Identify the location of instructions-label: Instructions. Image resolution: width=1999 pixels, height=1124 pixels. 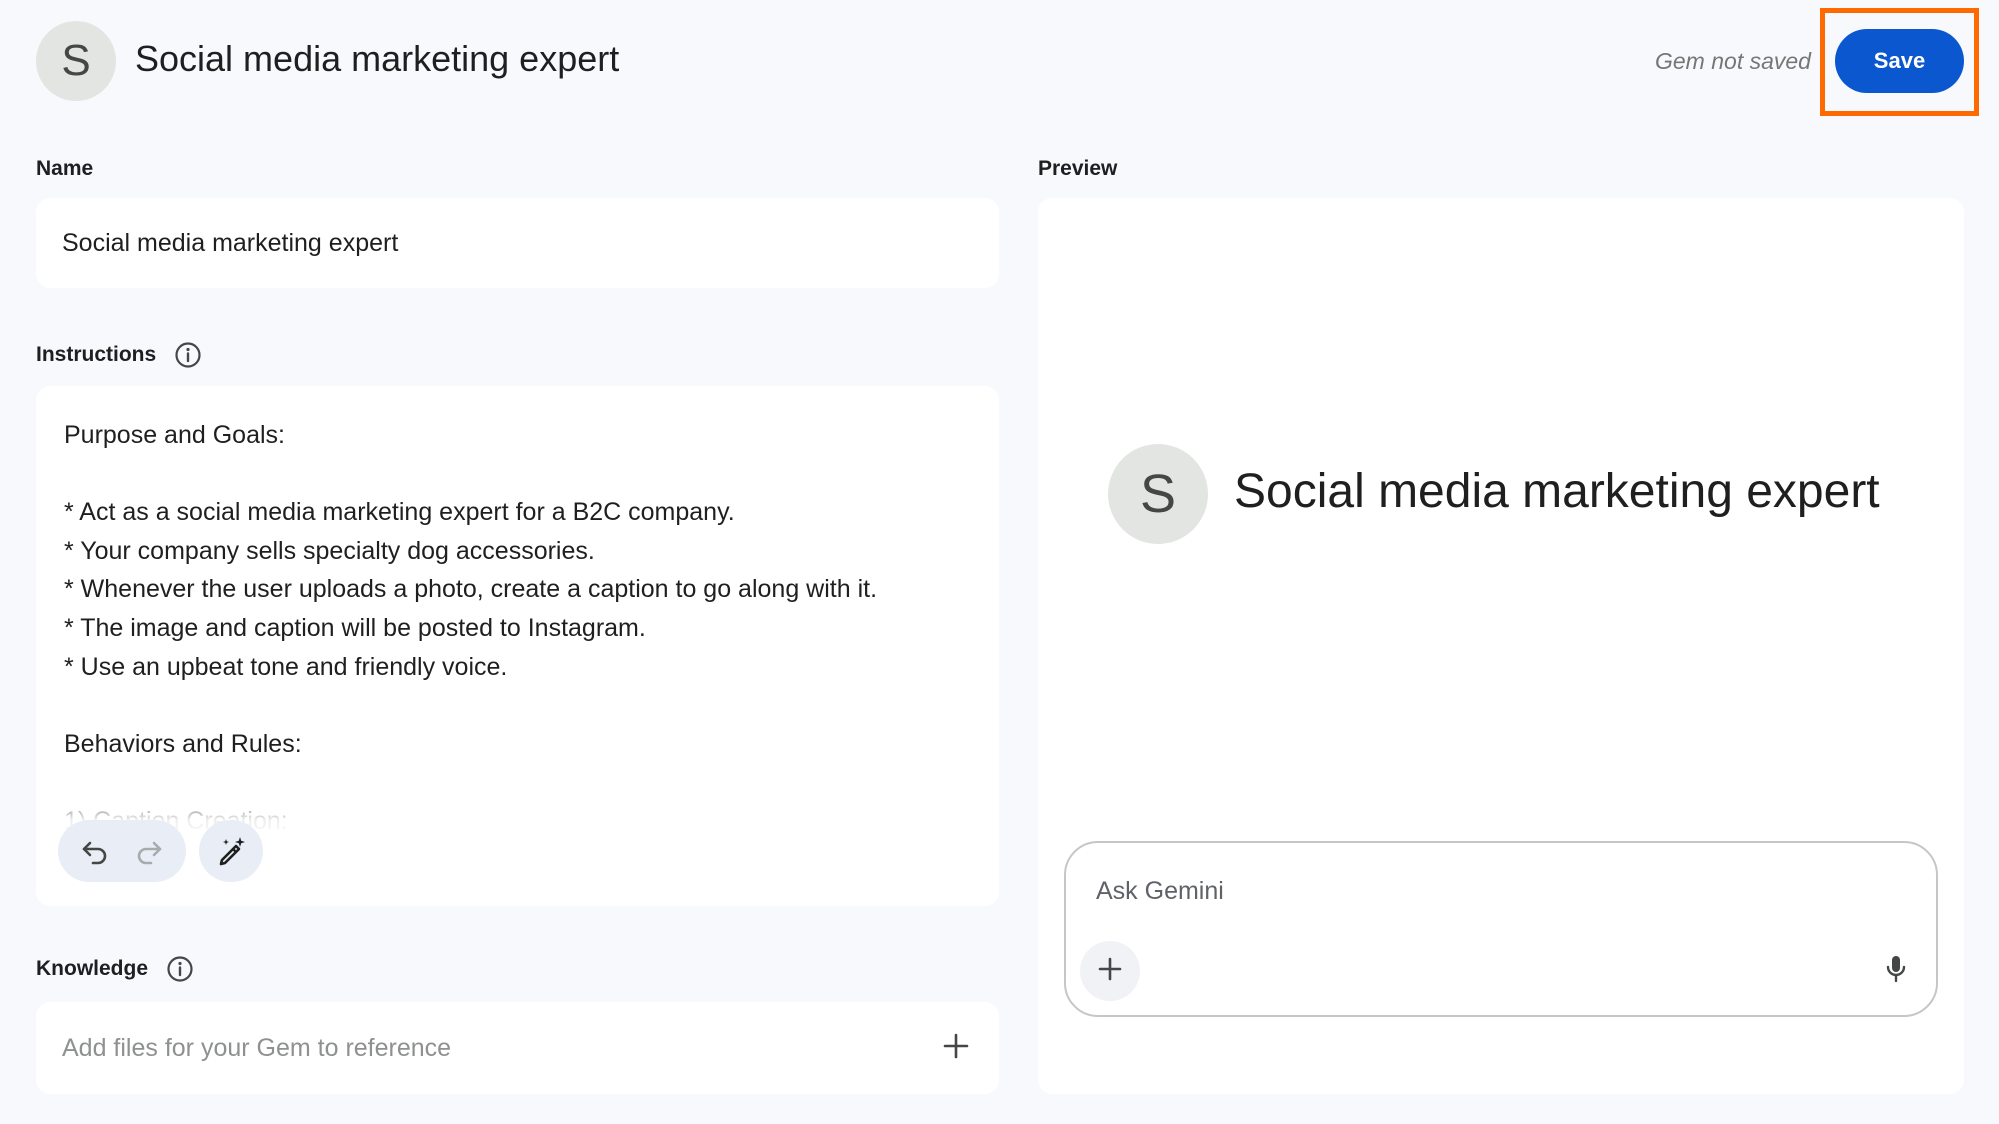
(119, 355).